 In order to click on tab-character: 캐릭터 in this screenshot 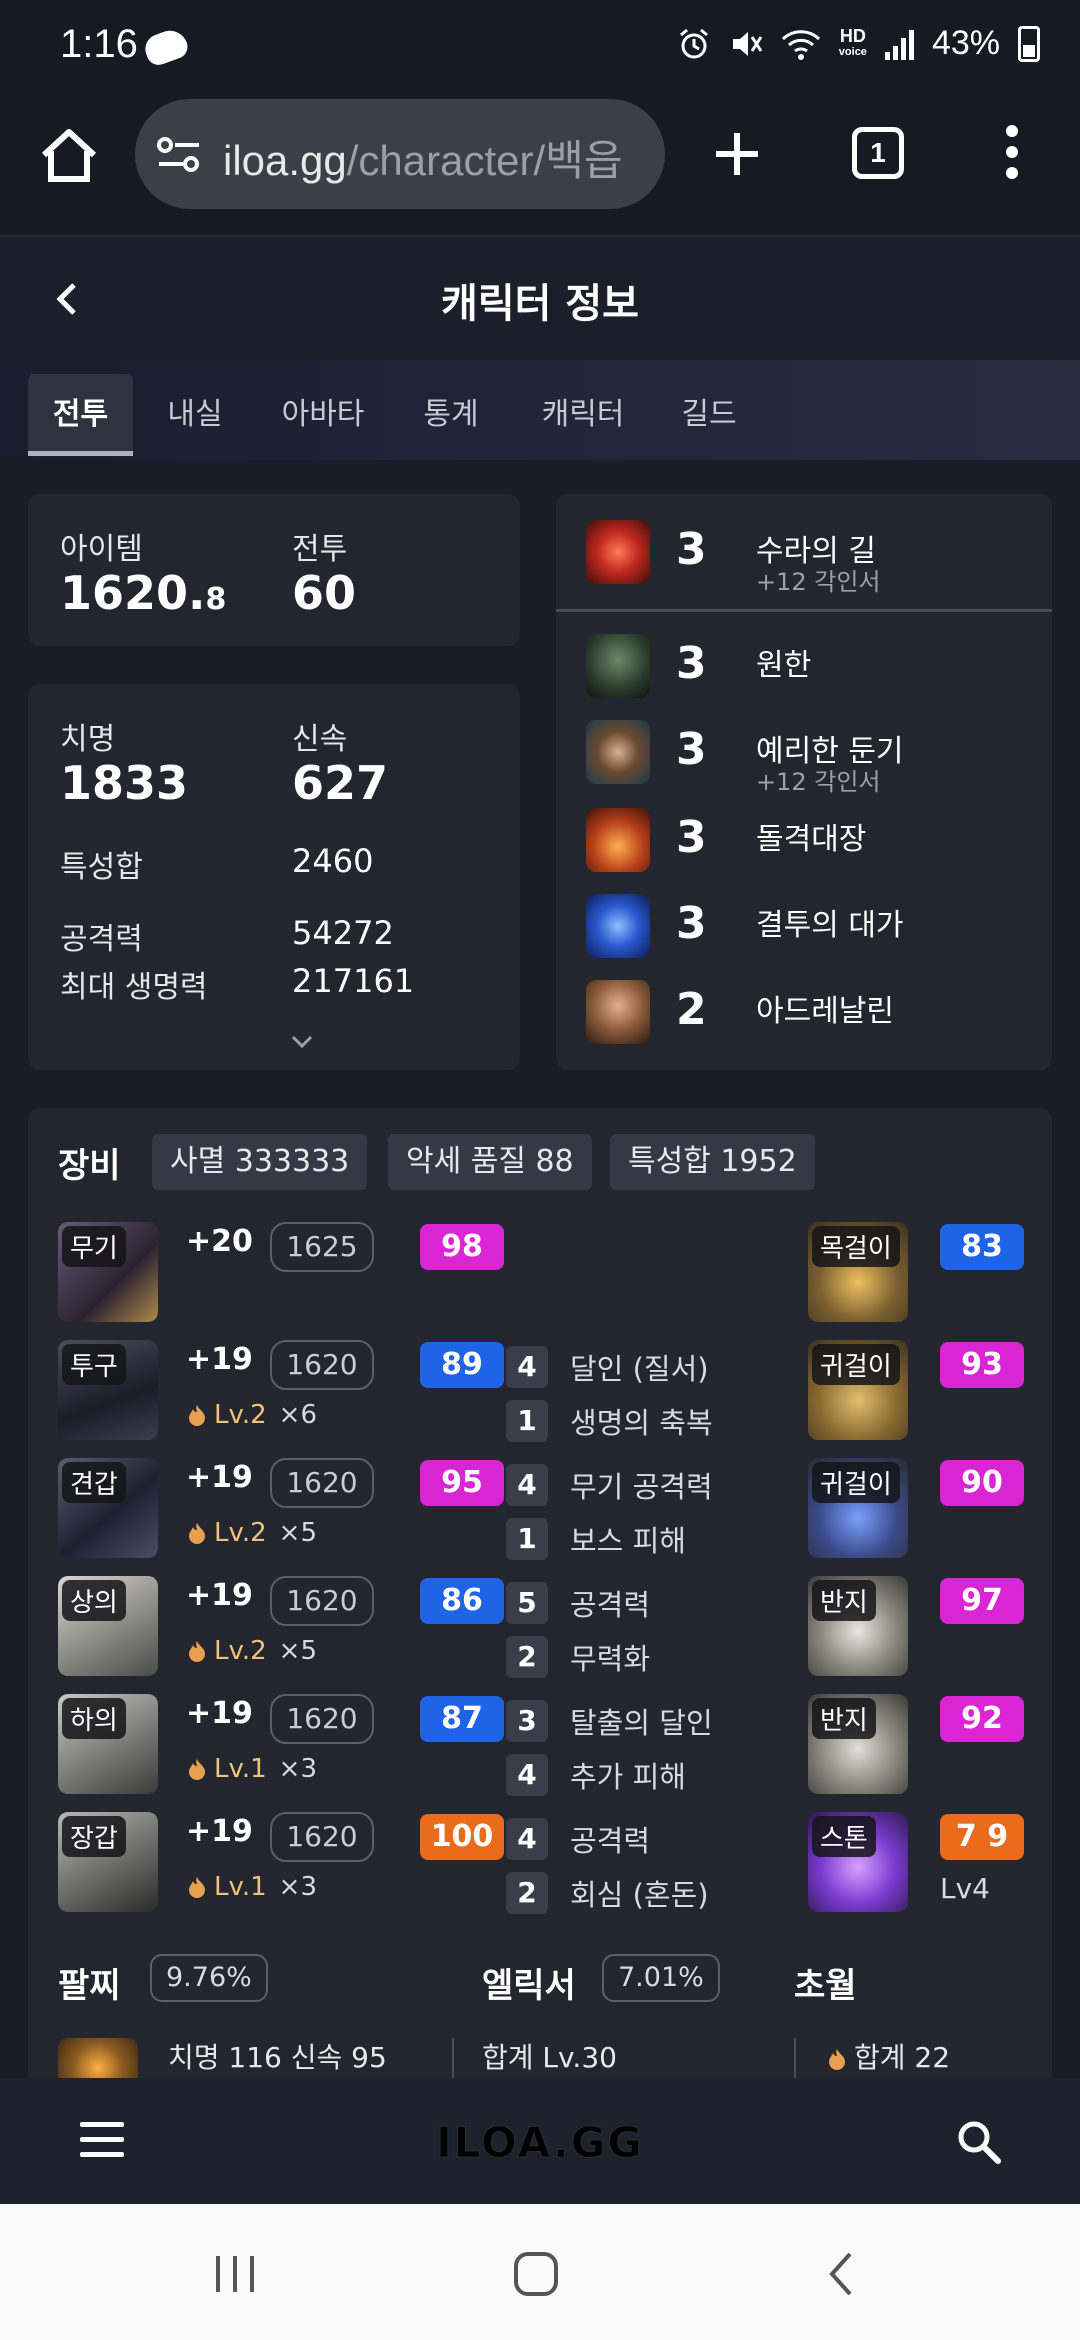, I will do `click(583, 415)`.